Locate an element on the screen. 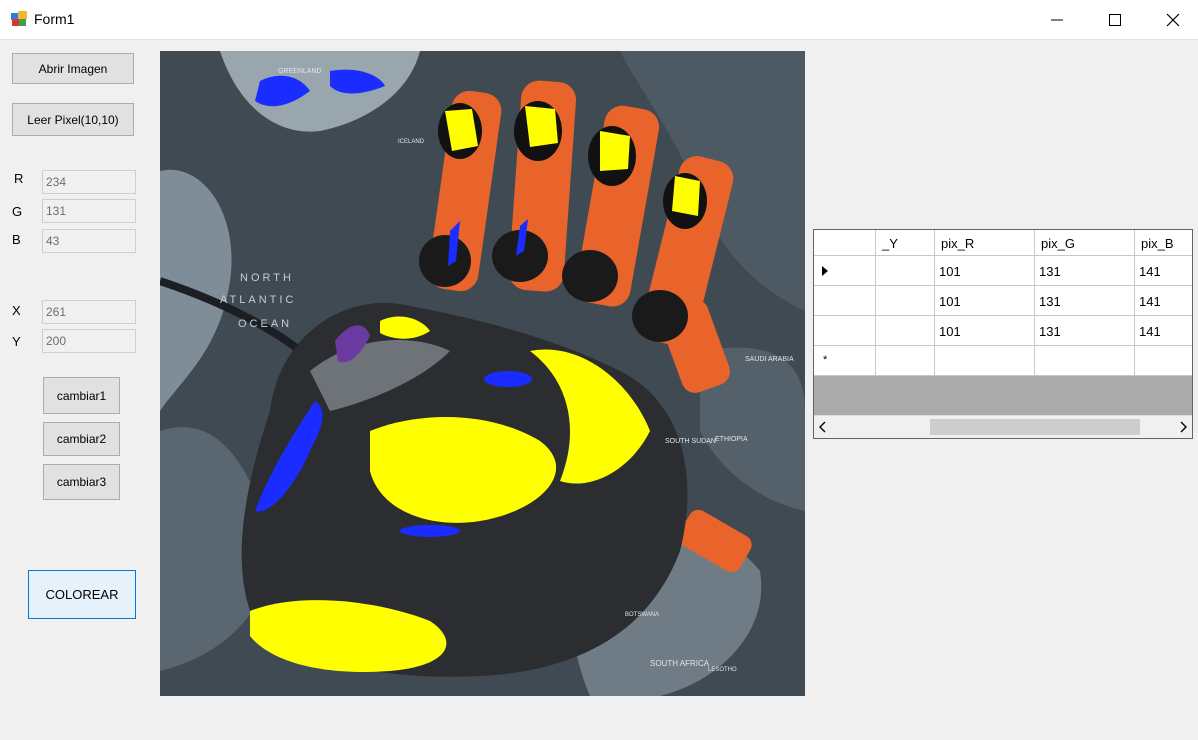 Image resolution: width=1198 pixels, height=740 pixels. cell-r is located at coordinates (985, 361).